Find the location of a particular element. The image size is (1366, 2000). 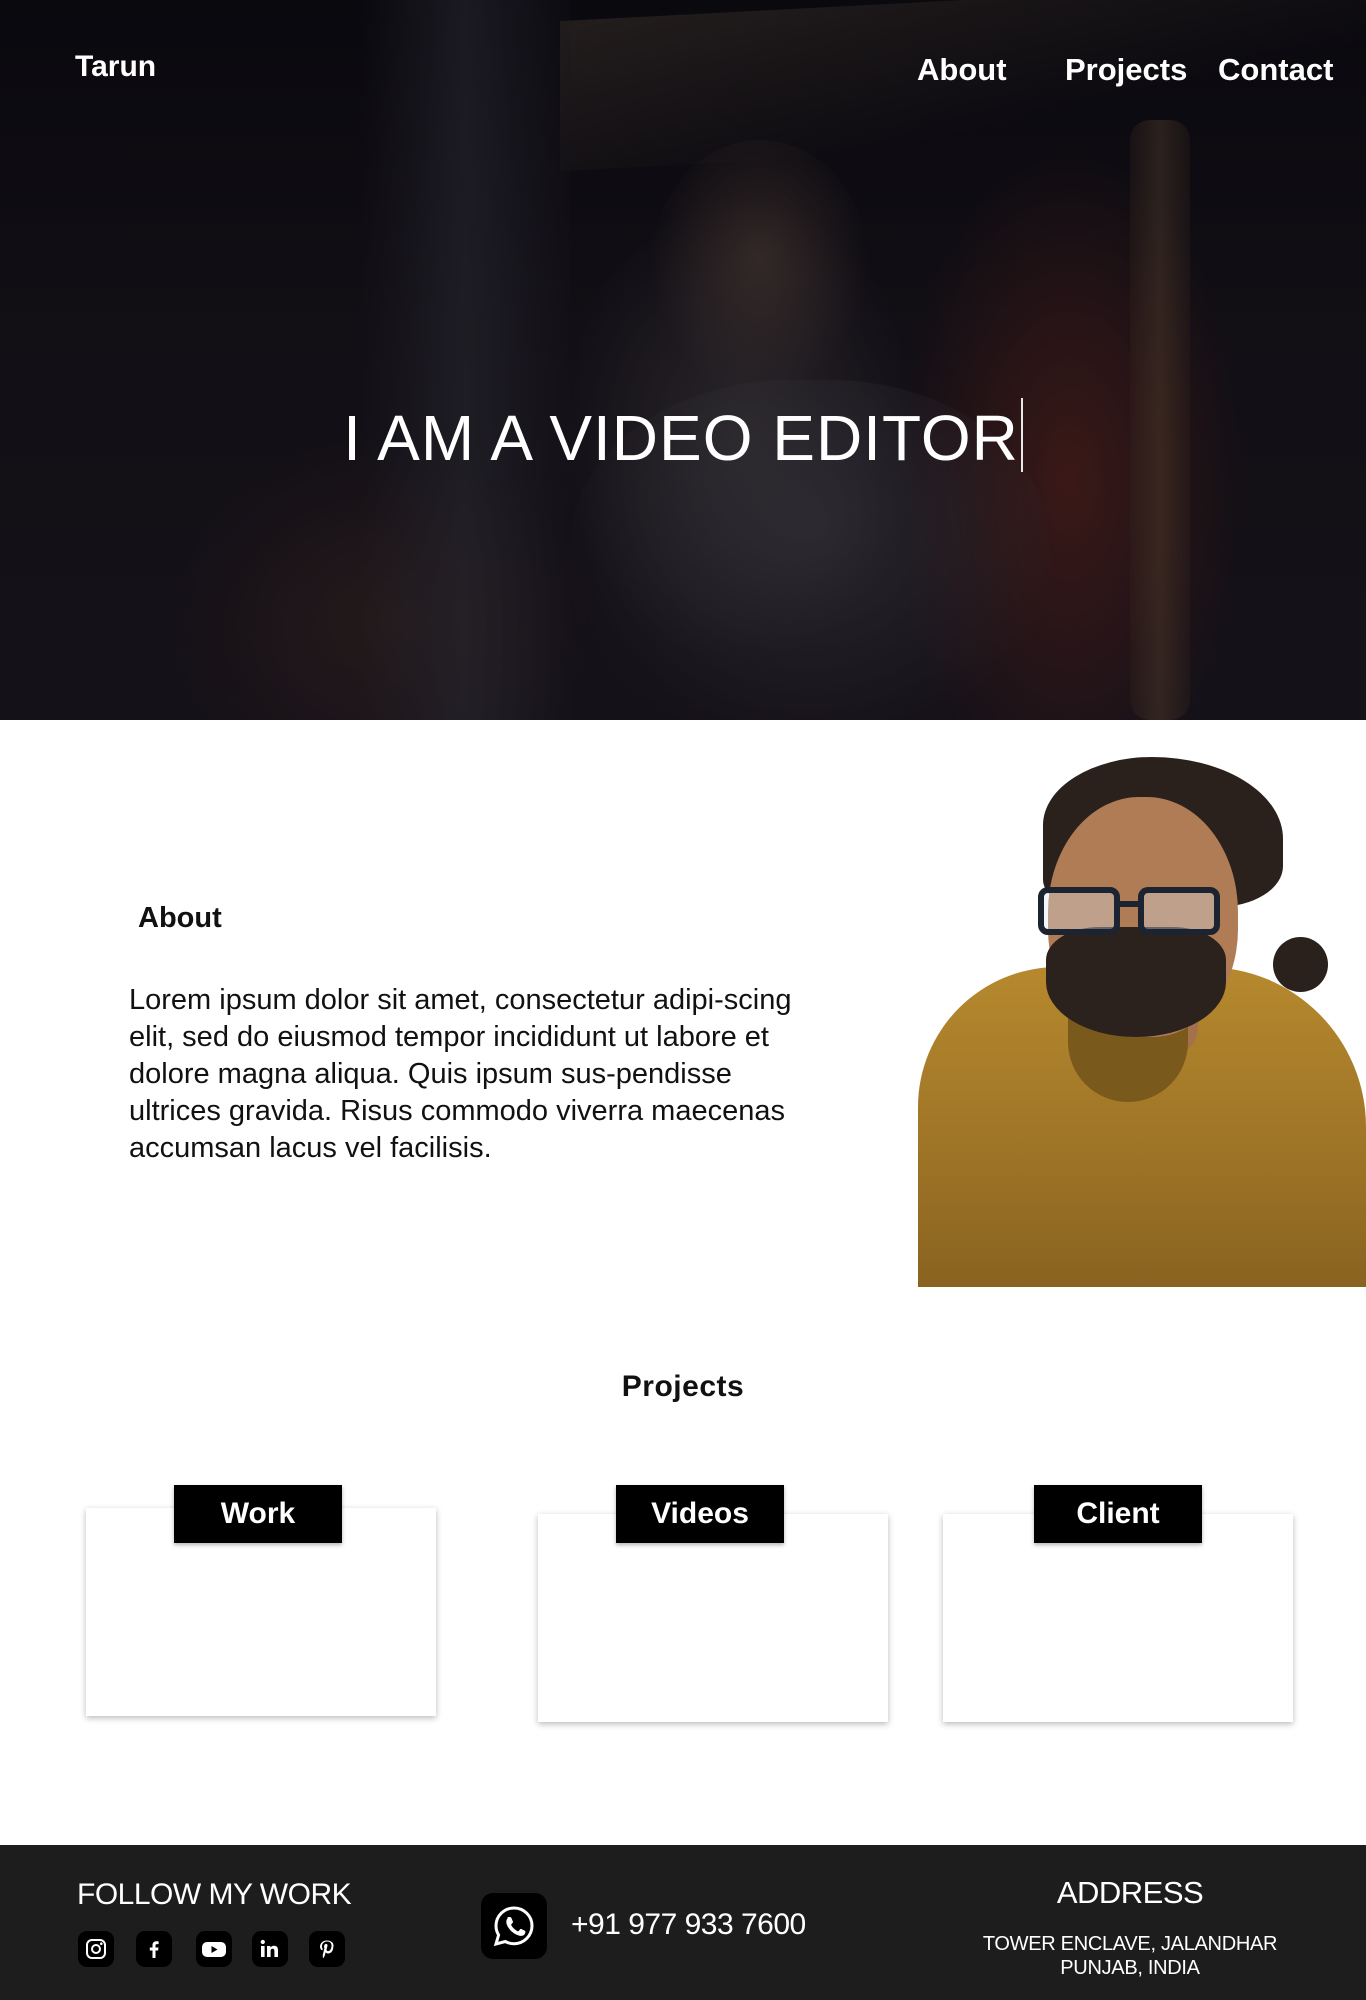

brand-logo: Tarun is located at coordinates (115, 67).